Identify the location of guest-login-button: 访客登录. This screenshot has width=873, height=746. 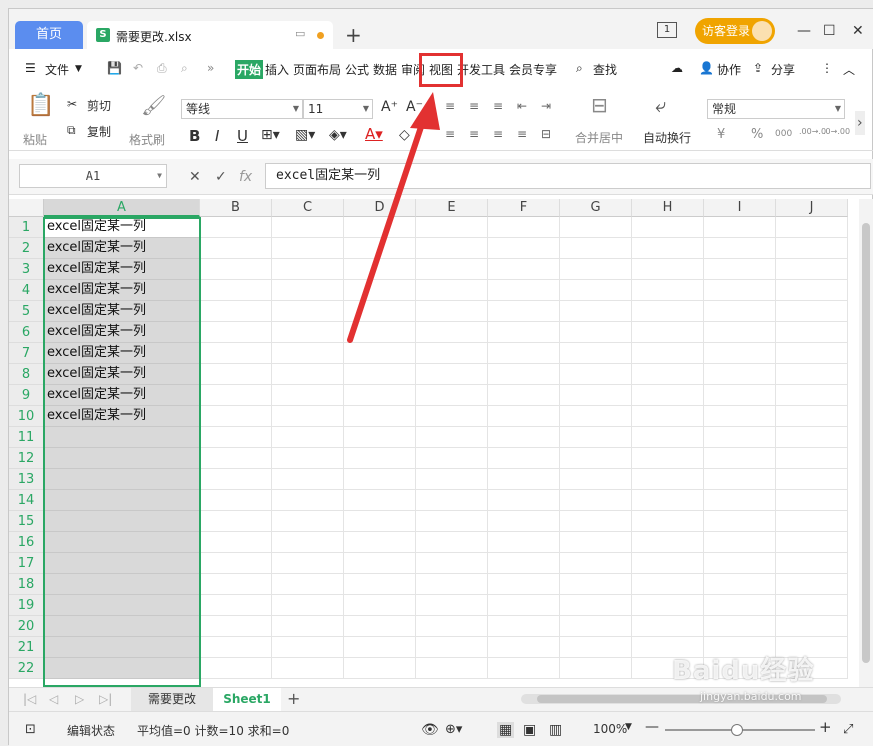
(735, 31).